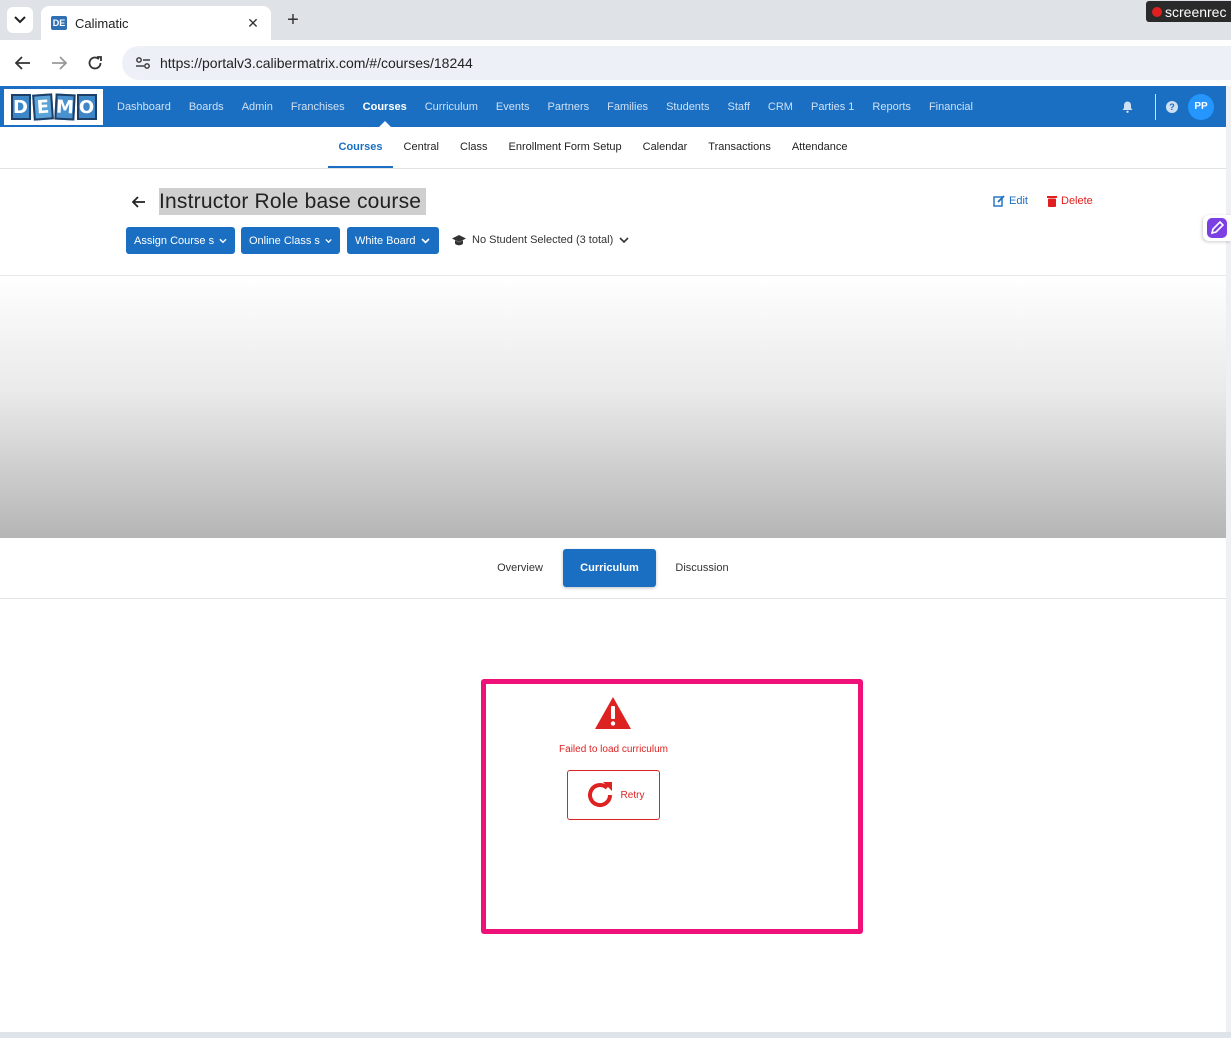  What do you see at coordinates (891, 106) in the screenshot?
I see `nav-item-reports: Reports` at bounding box center [891, 106].